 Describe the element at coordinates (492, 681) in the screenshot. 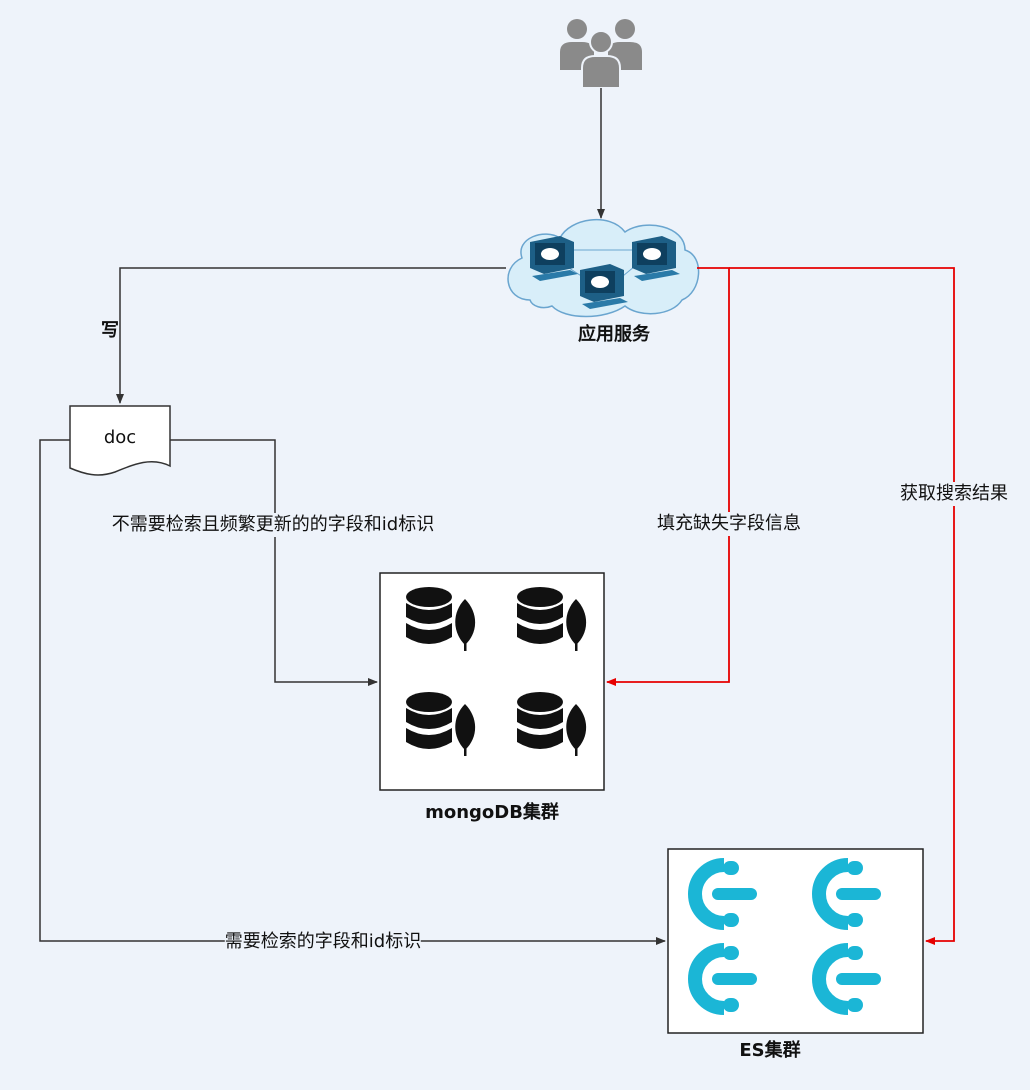

I see `mongodb-cluster-box` at that location.